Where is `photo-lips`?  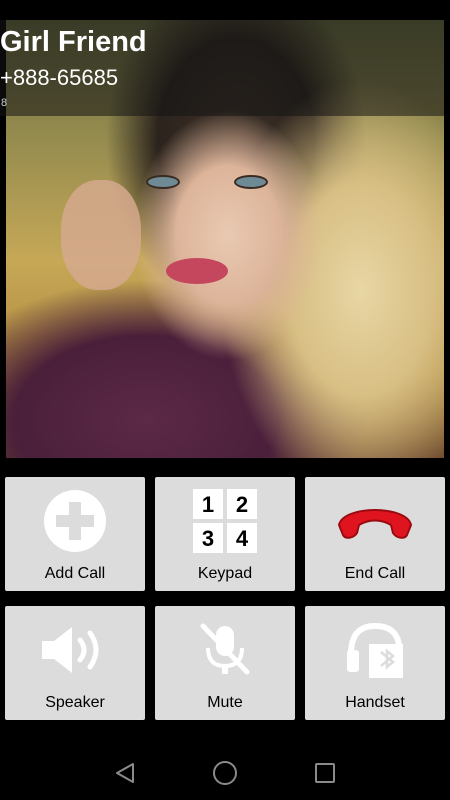
photo-lips is located at coordinates (197, 271).